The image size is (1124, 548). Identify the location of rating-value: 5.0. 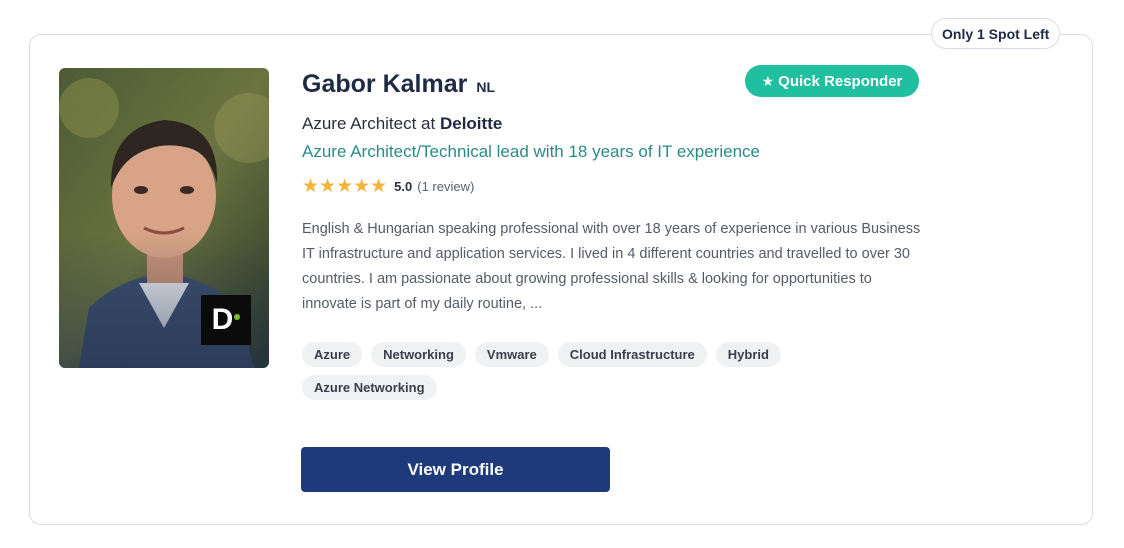
(403, 186).